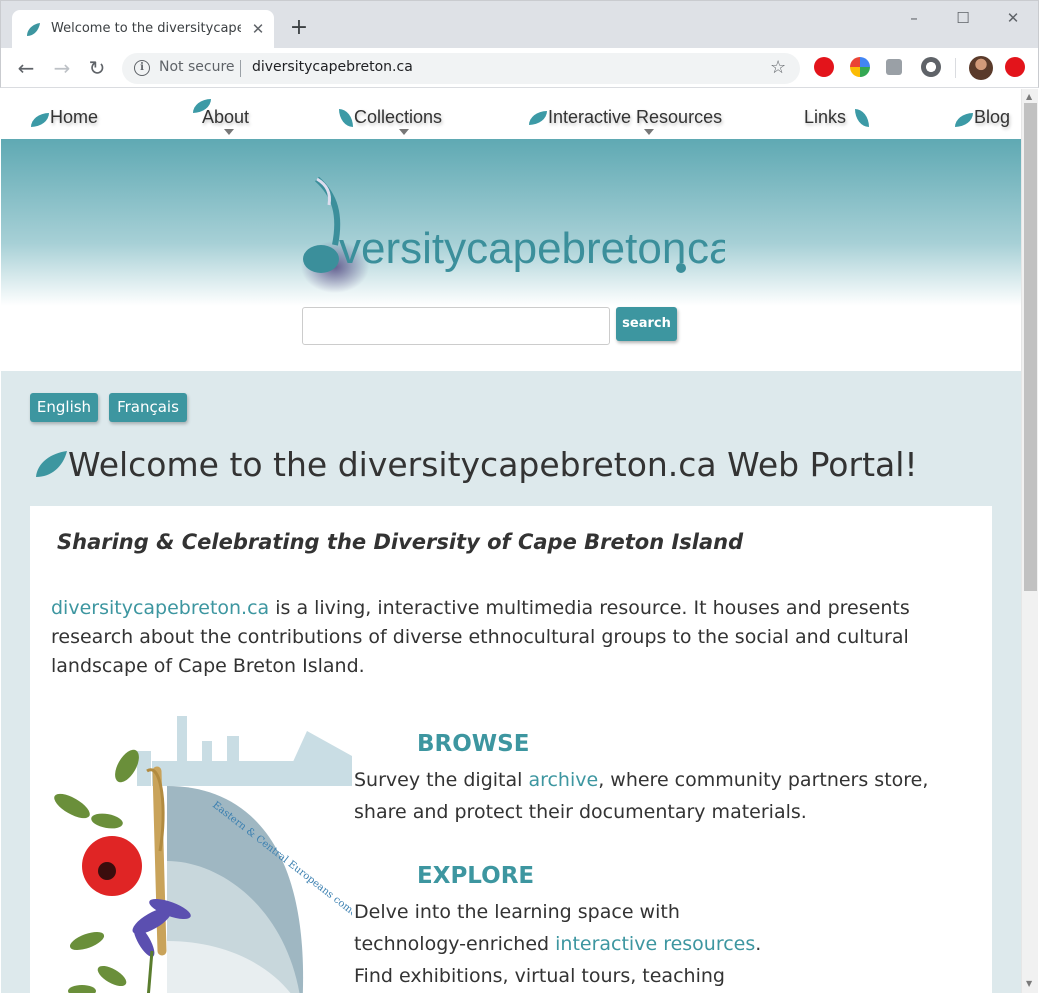  I want to click on security-label: Not secure, so click(197, 67).